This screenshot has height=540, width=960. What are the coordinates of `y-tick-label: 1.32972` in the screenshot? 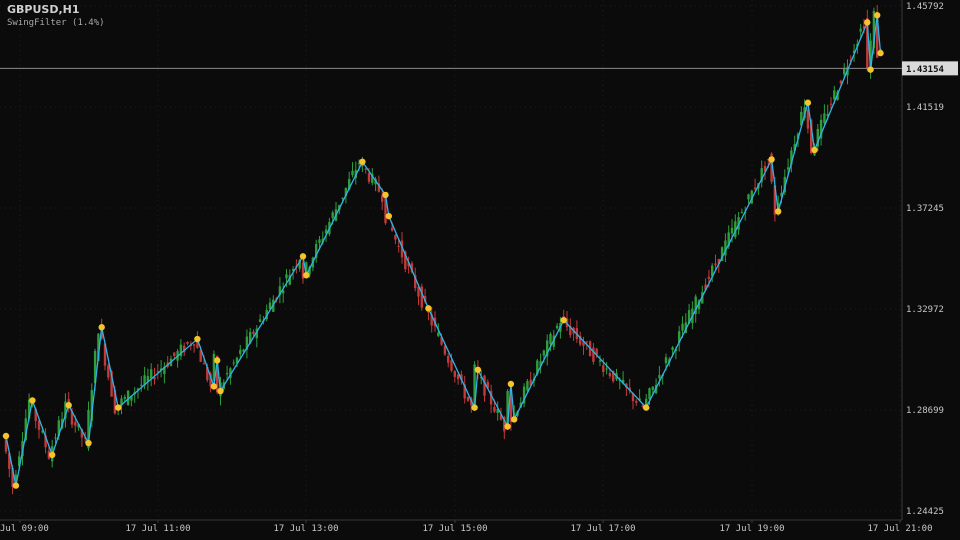 It's located at (925, 310).